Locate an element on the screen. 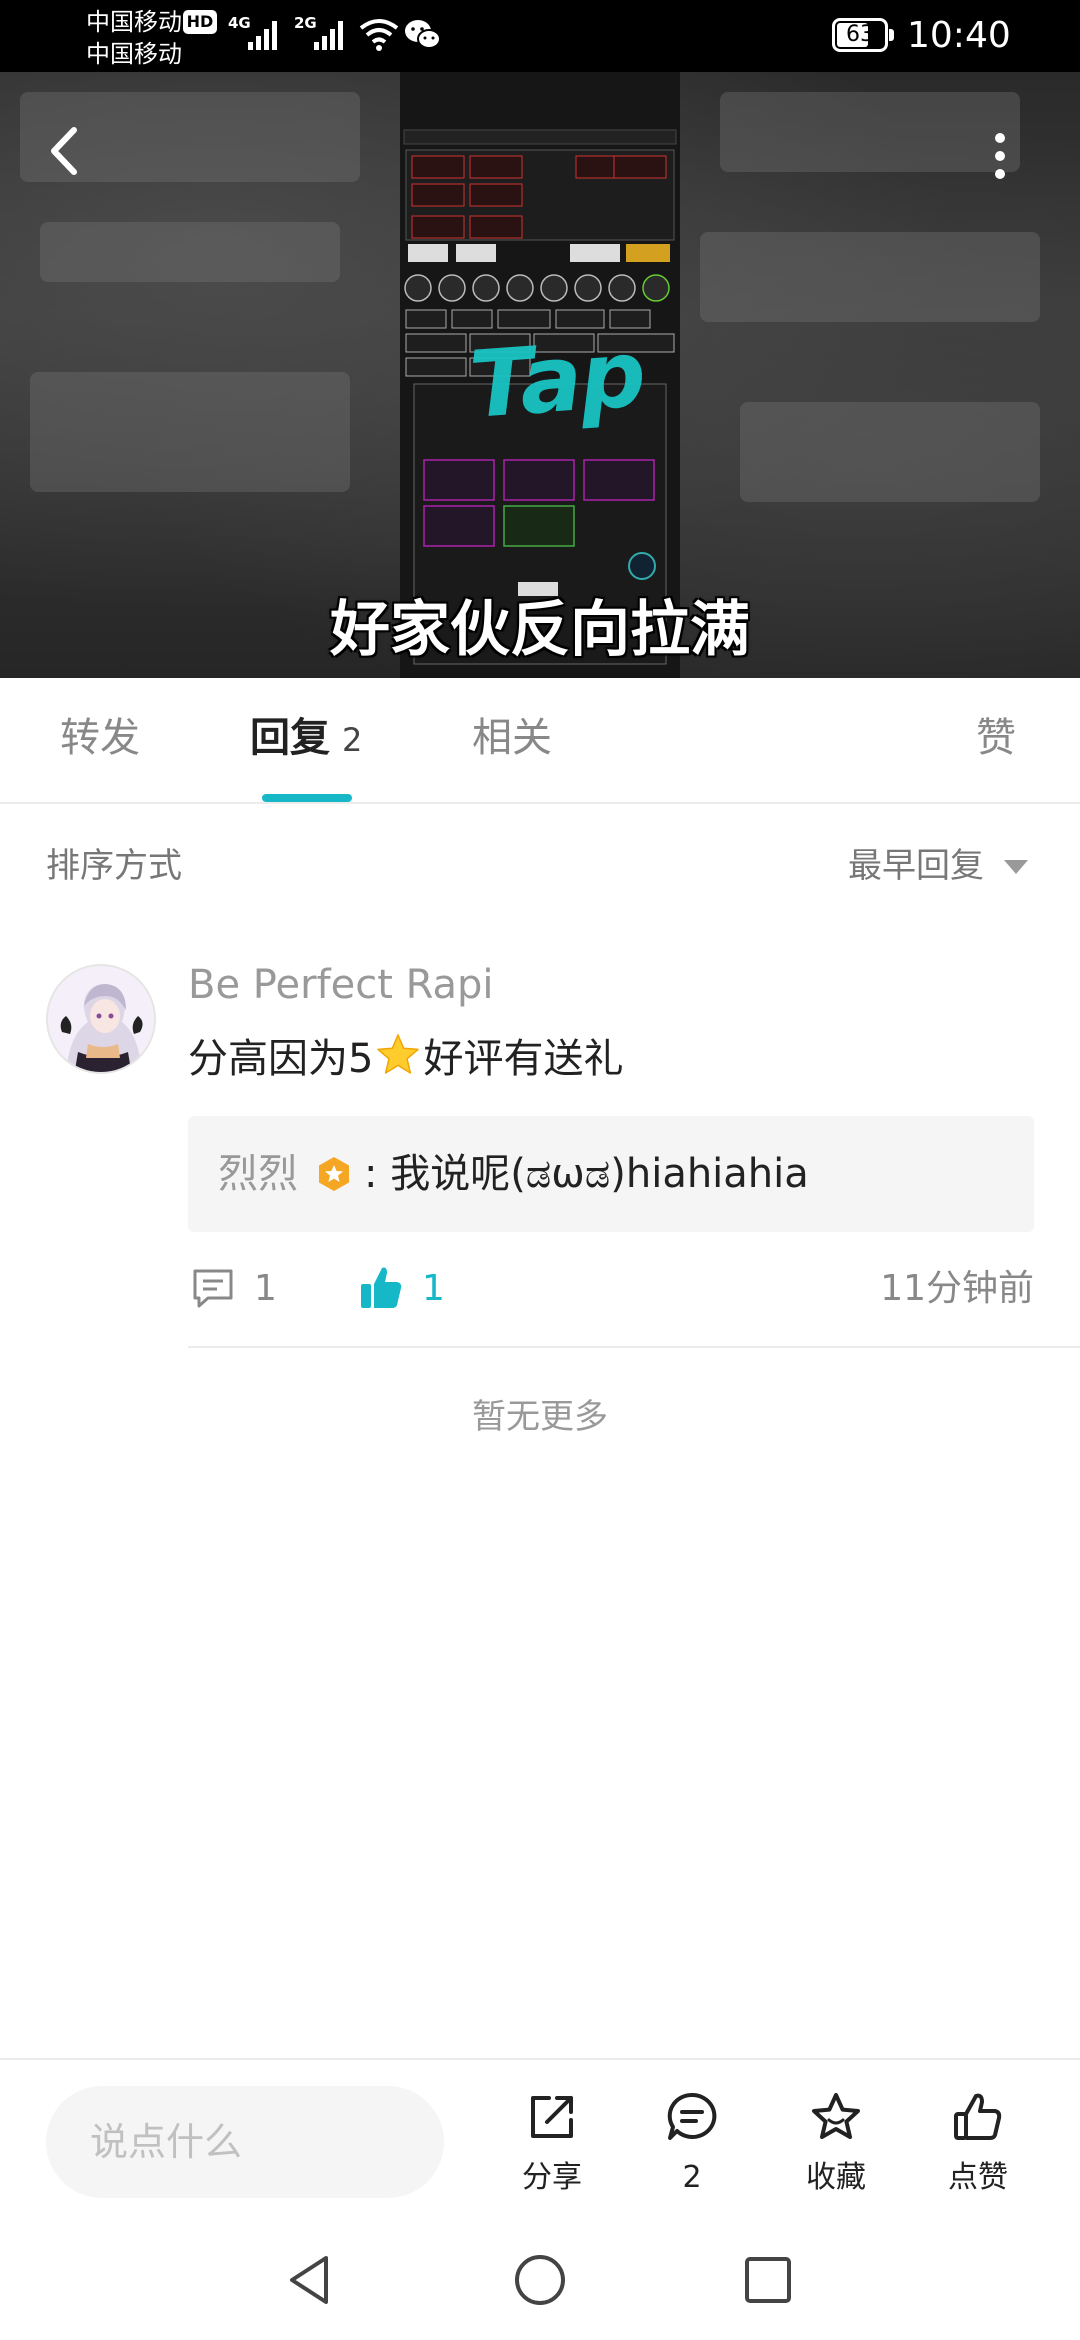 Image resolution: width=1080 pixels, height=2340 pixels. thumbs-up-outline-icon is located at coordinates (978, 2116).